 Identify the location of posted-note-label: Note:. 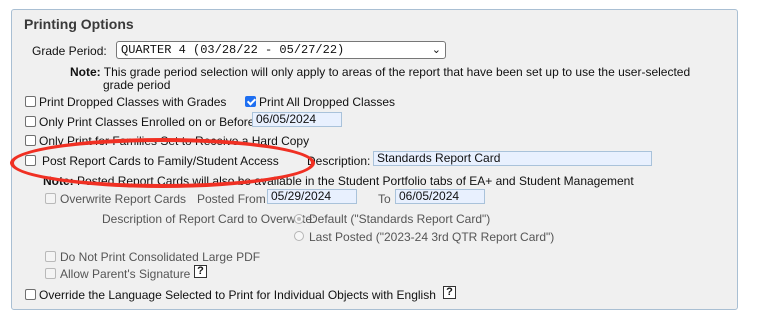
(58, 181).